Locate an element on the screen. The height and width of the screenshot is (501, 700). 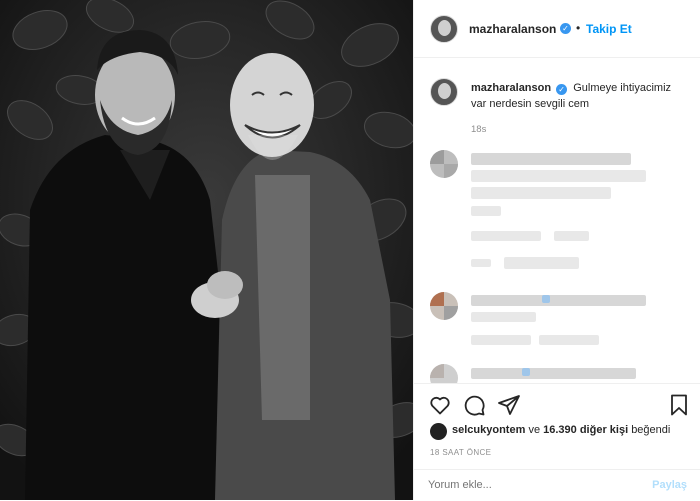
caption-username: mazharalanson is located at coordinates (511, 88).